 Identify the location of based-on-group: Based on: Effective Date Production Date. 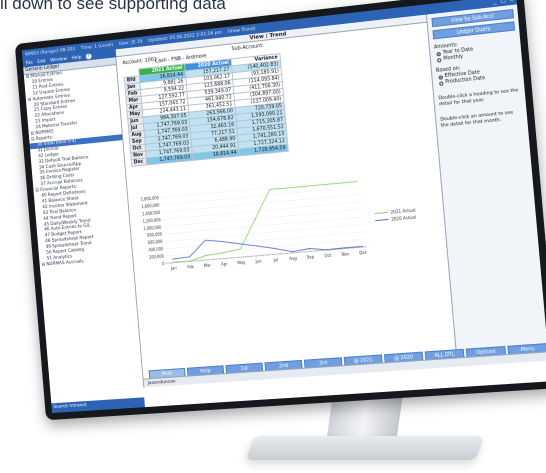
(477, 73).